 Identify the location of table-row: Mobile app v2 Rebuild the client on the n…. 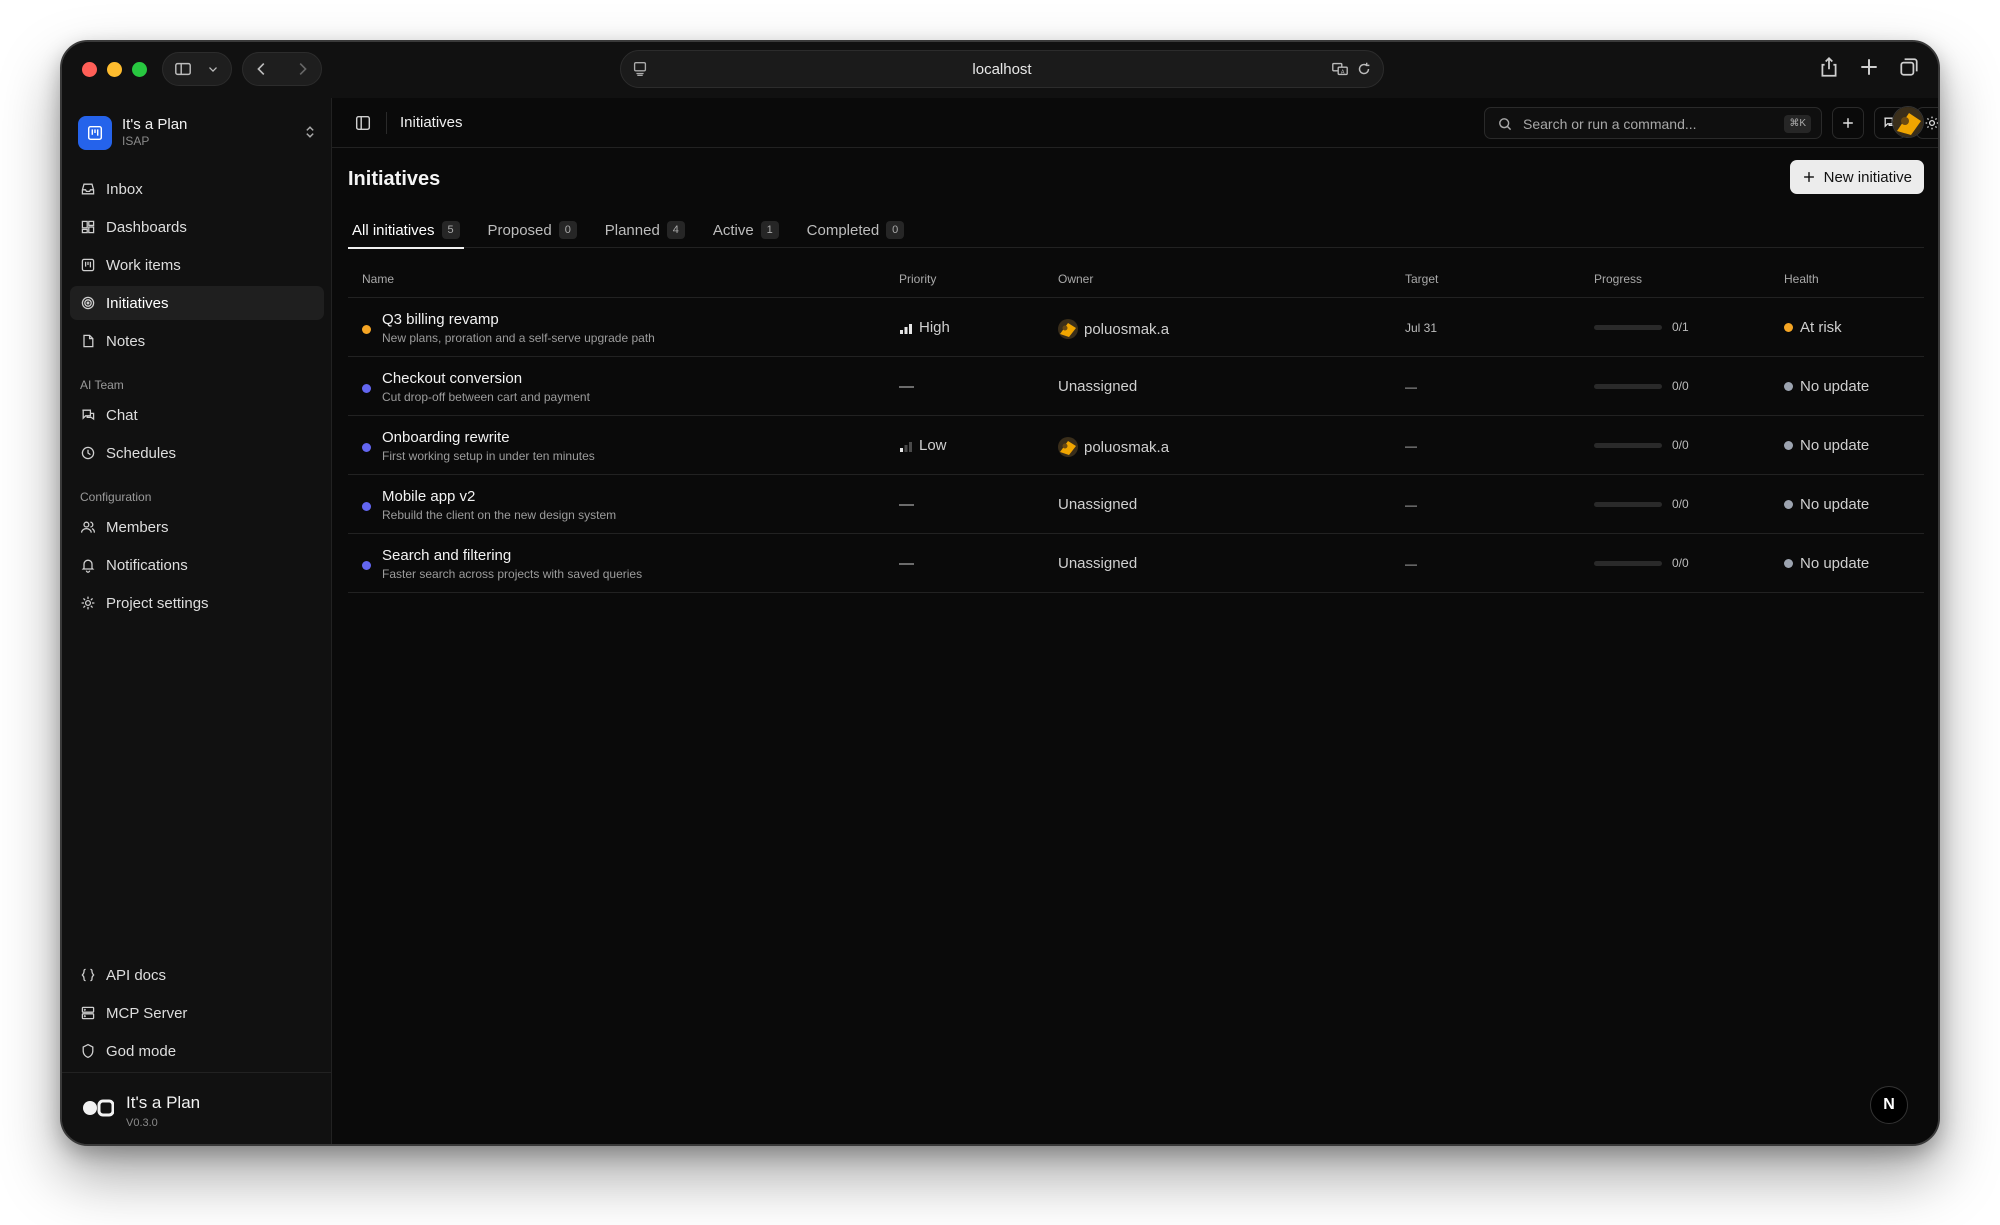
(1136, 504).